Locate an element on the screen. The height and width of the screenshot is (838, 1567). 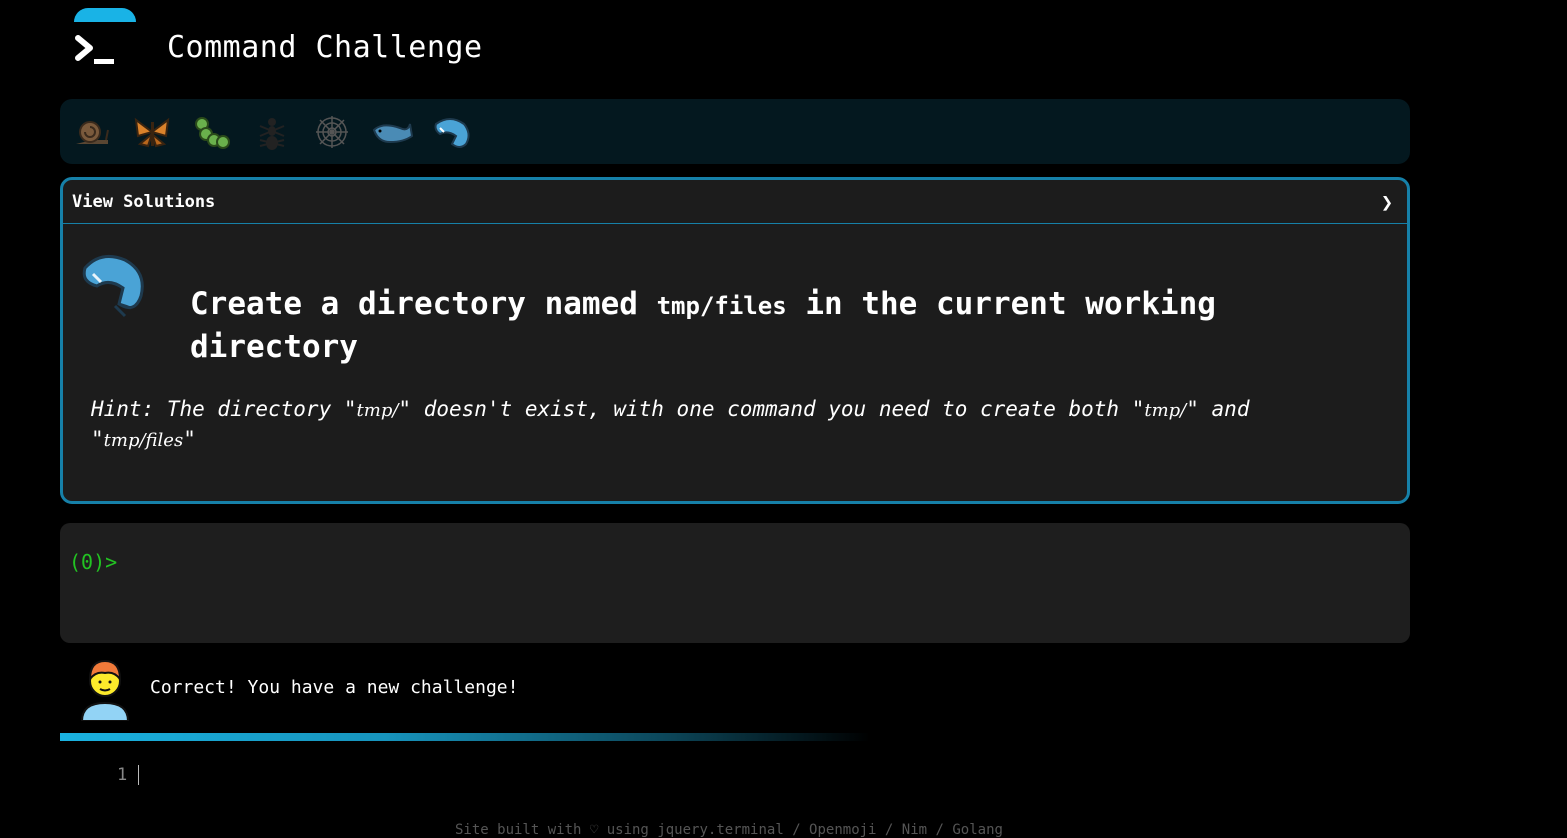
caterpillar-icon is located at coordinates (212, 132).